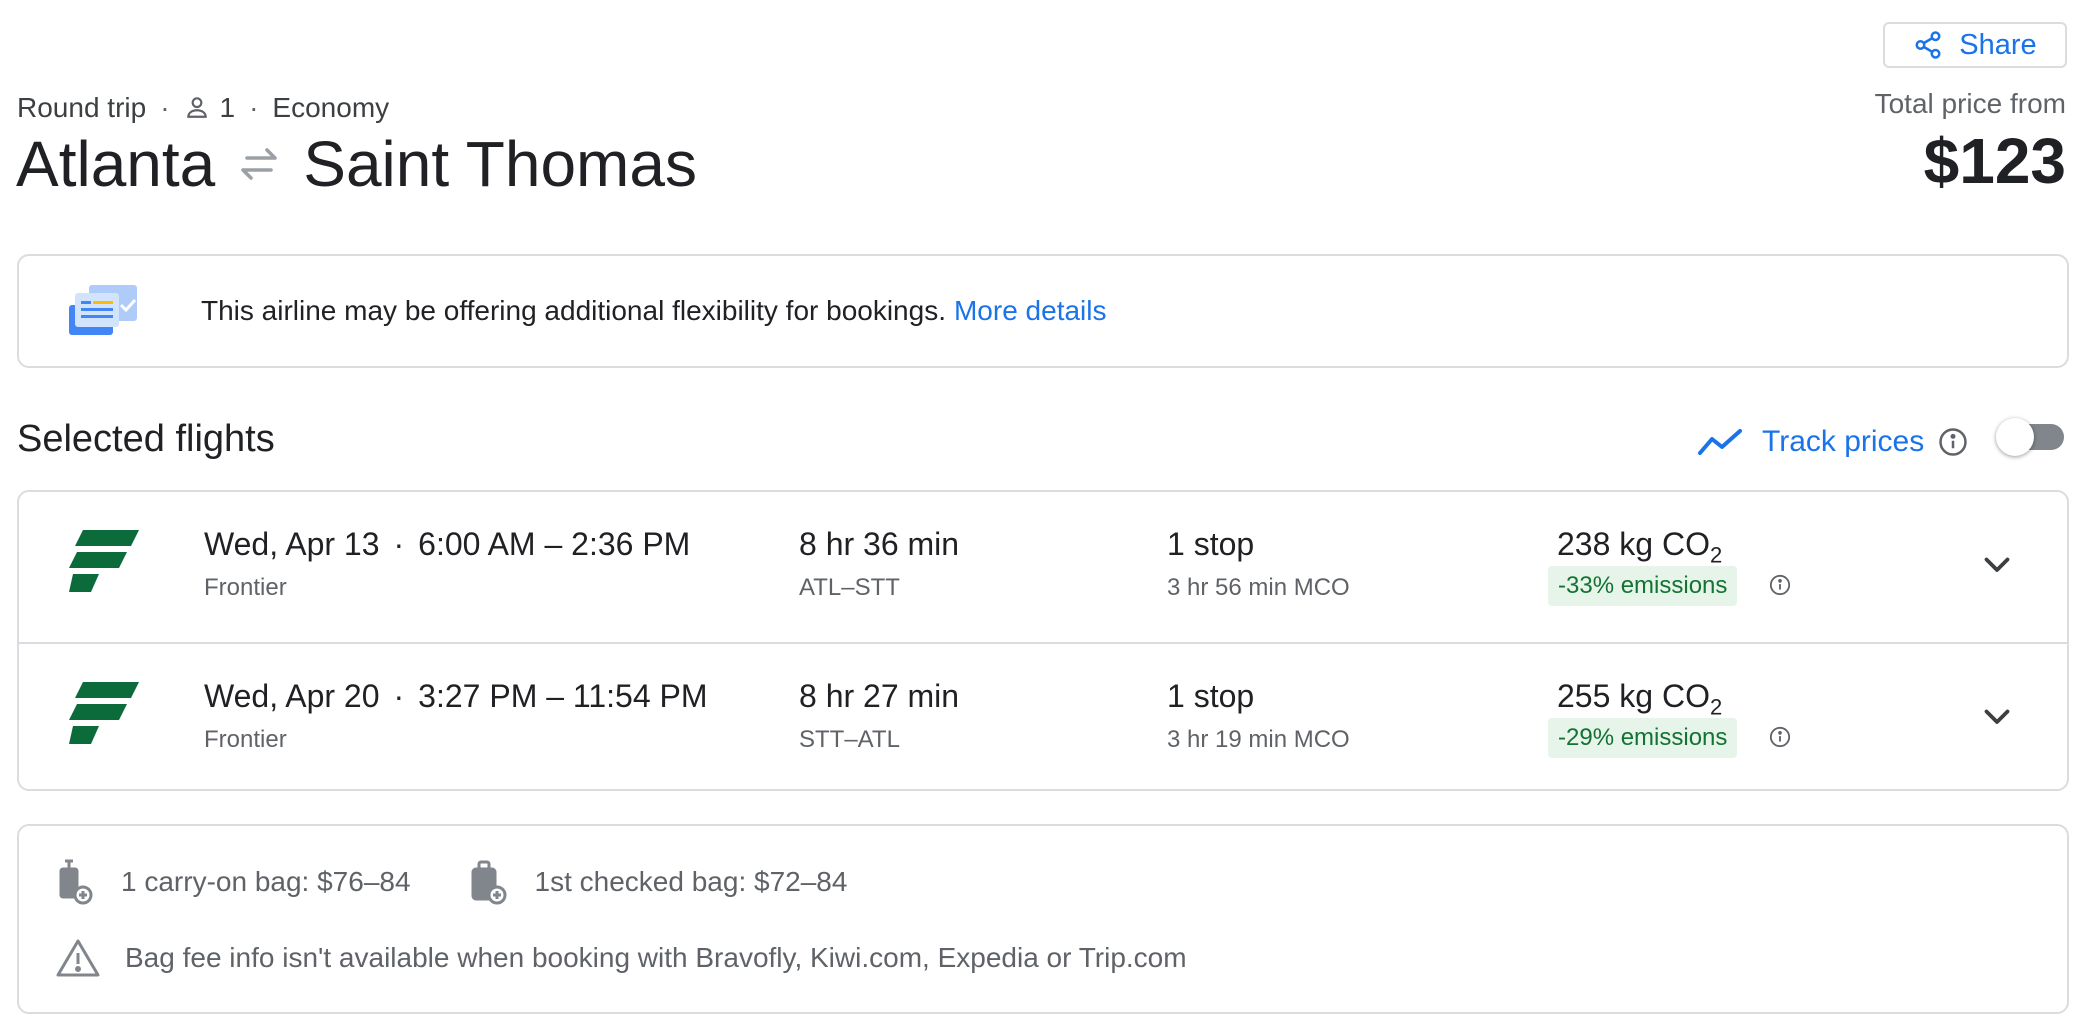  What do you see at coordinates (1643, 586) in the screenshot?
I see `emissions-badge: -33% emissions` at bounding box center [1643, 586].